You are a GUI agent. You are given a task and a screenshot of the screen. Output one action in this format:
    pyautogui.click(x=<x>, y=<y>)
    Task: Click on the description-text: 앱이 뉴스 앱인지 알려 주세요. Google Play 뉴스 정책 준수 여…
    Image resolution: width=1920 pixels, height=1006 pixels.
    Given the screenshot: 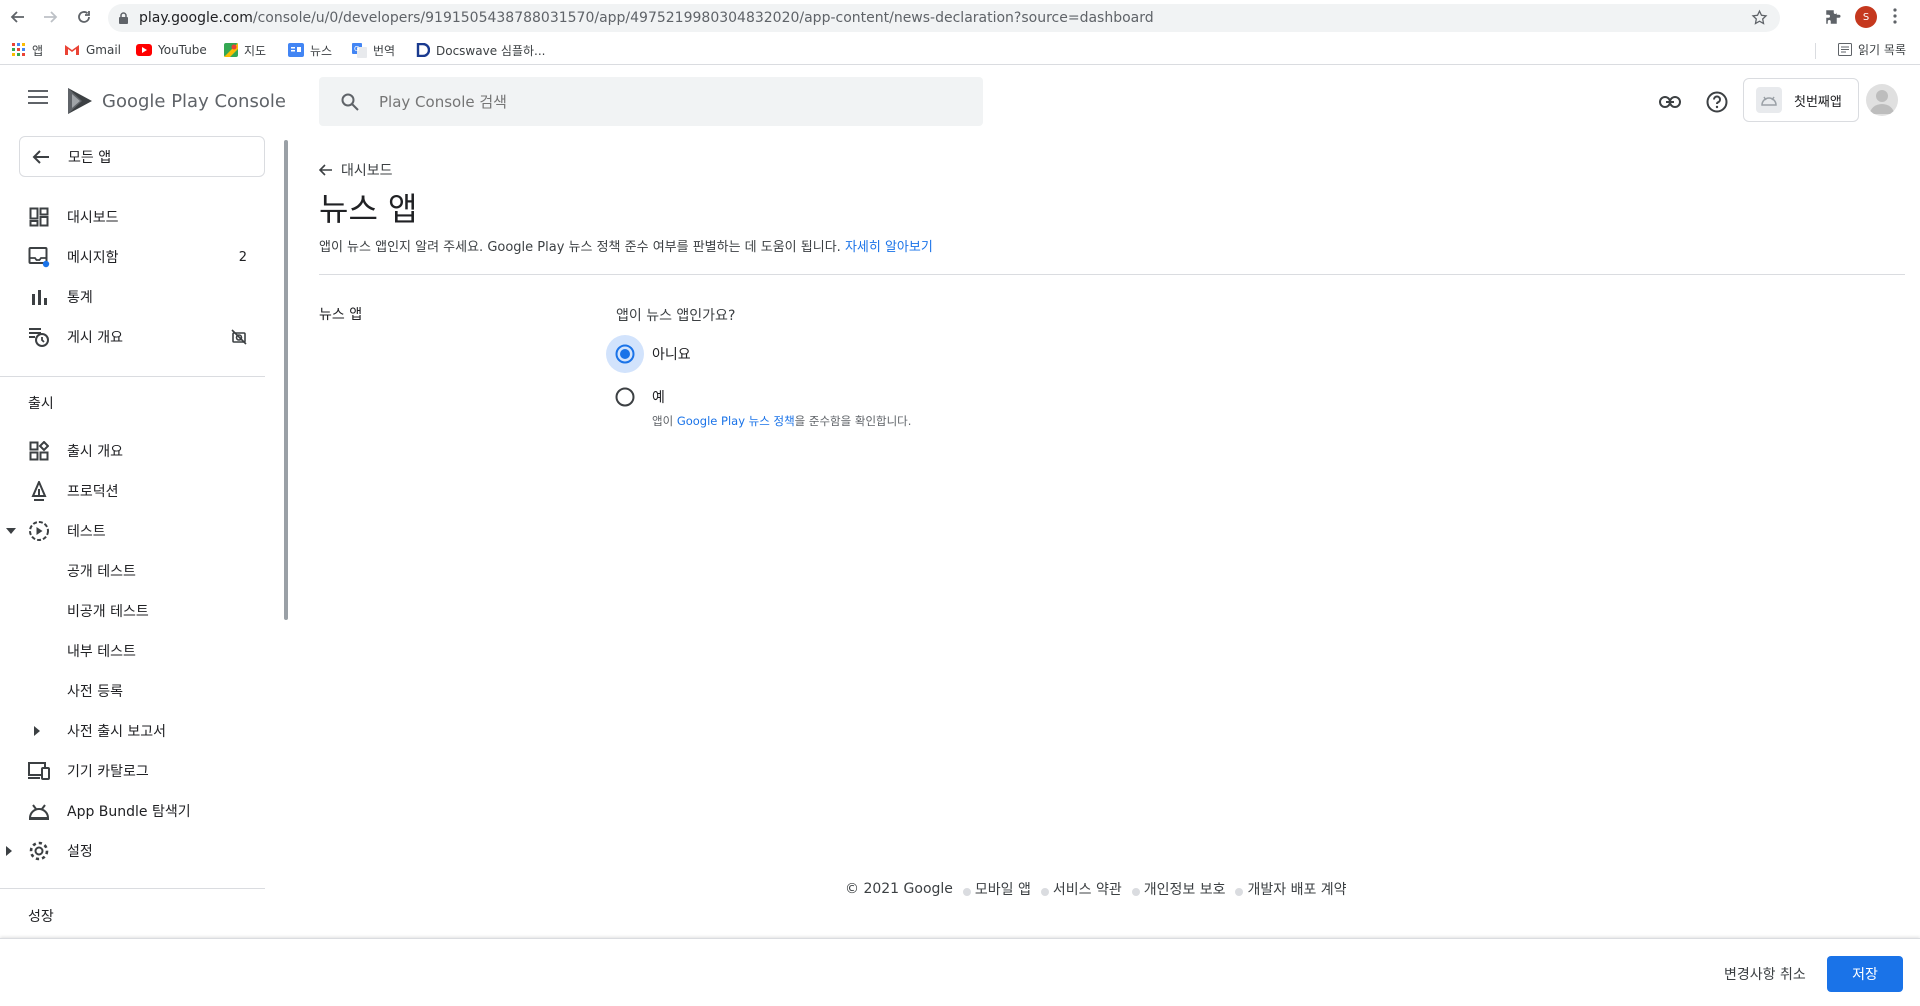 What is the action you would take?
    pyautogui.click(x=580, y=247)
    